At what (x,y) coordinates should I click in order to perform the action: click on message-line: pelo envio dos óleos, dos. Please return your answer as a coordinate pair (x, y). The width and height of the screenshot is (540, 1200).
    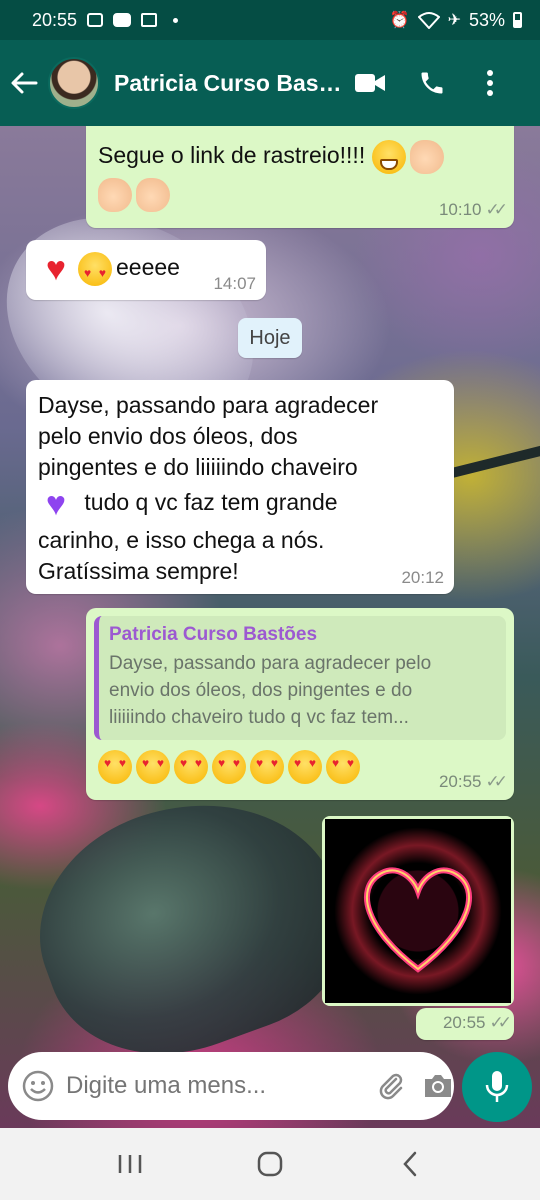
    Looking at the image, I should click on (168, 436).